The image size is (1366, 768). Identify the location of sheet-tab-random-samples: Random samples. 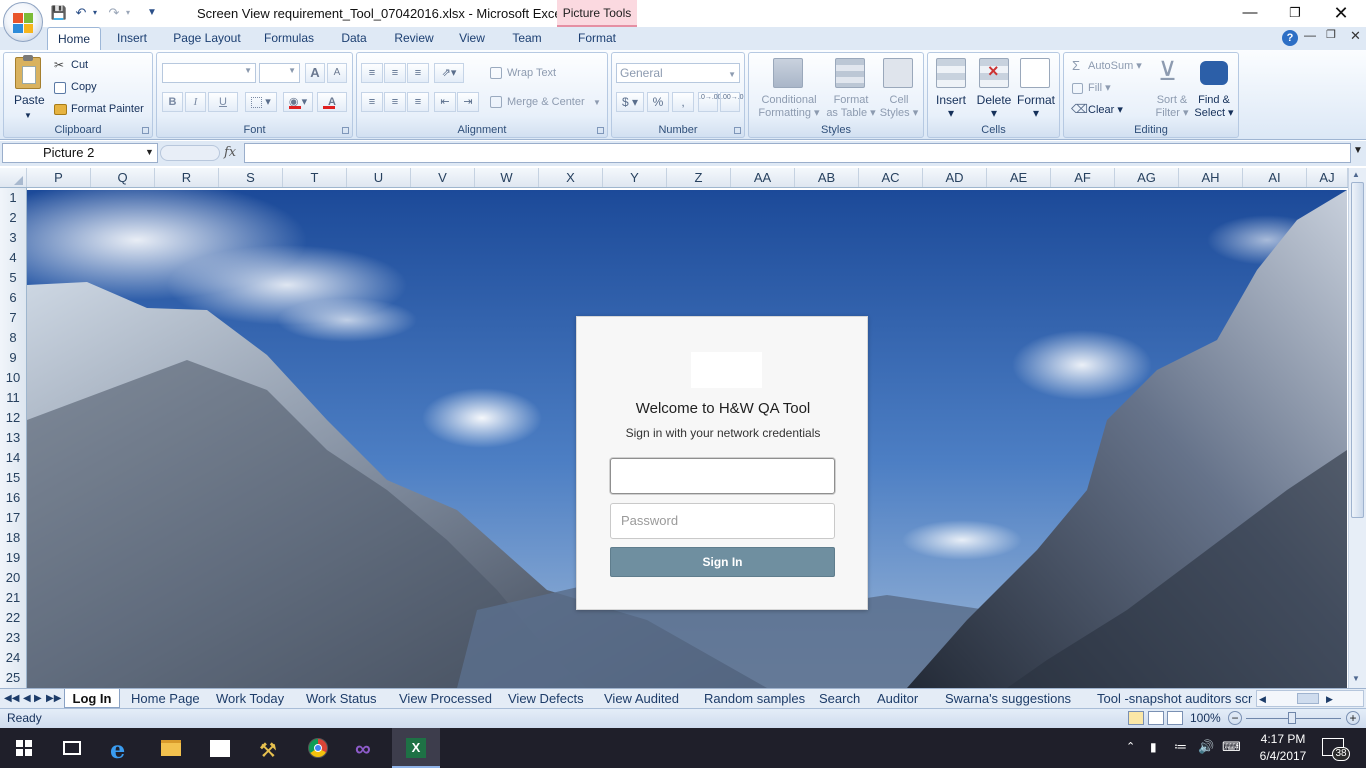
(754, 698).